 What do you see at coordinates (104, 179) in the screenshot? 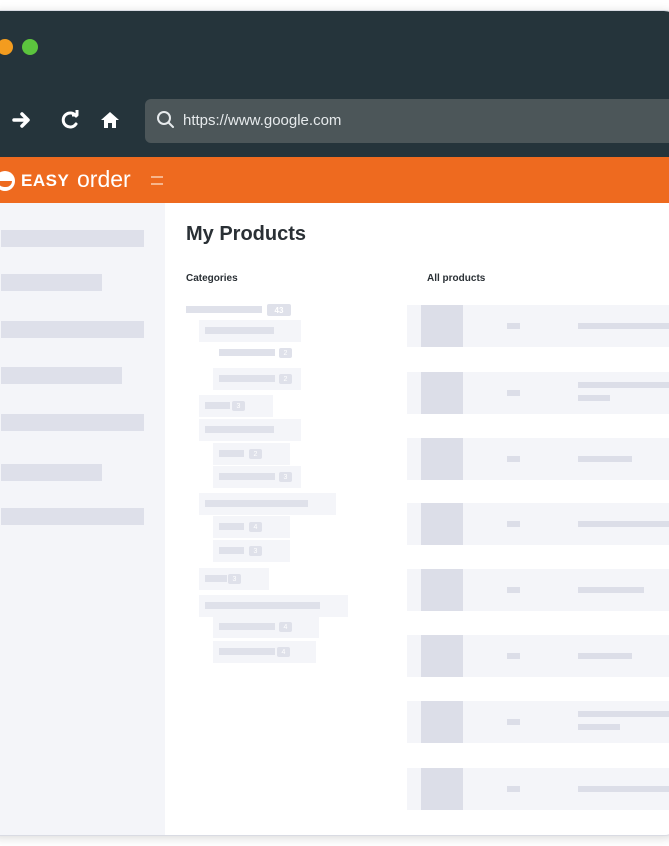
I see `logo-text-order: order` at bounding box center [104, 179].